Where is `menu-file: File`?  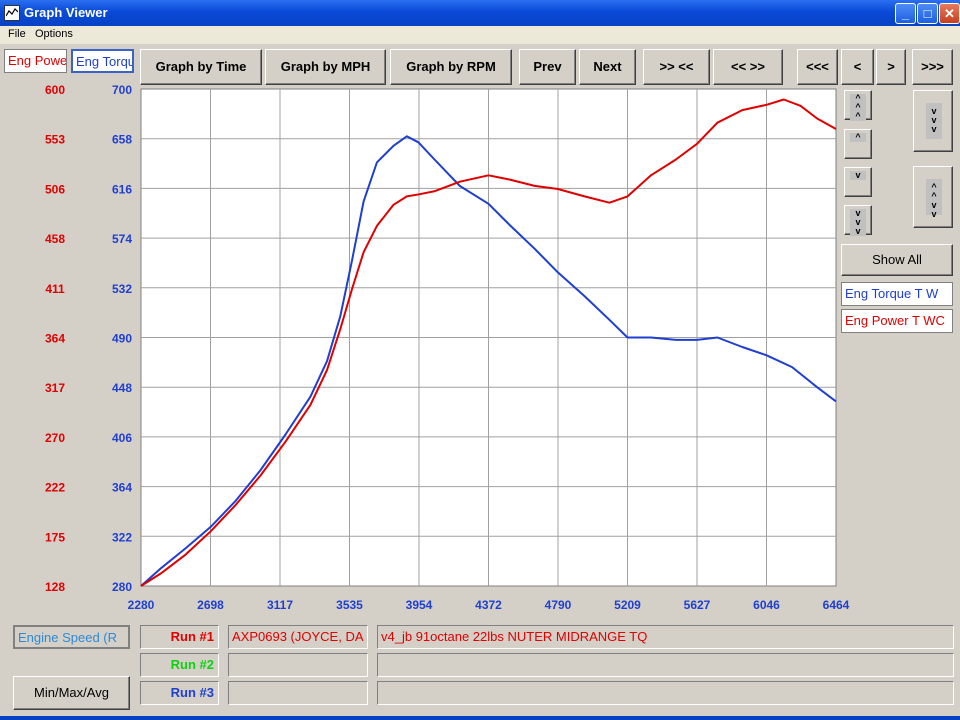 menu-file: File is located at coordinates (17, 34).